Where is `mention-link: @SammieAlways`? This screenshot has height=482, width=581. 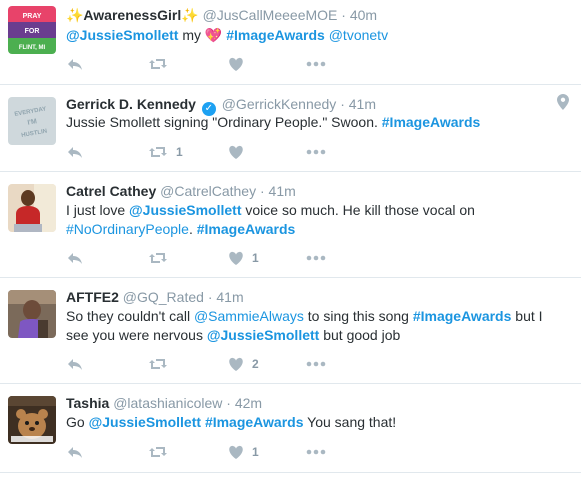 mention-link: @SammieAlways is located at coordinates (249, 316).